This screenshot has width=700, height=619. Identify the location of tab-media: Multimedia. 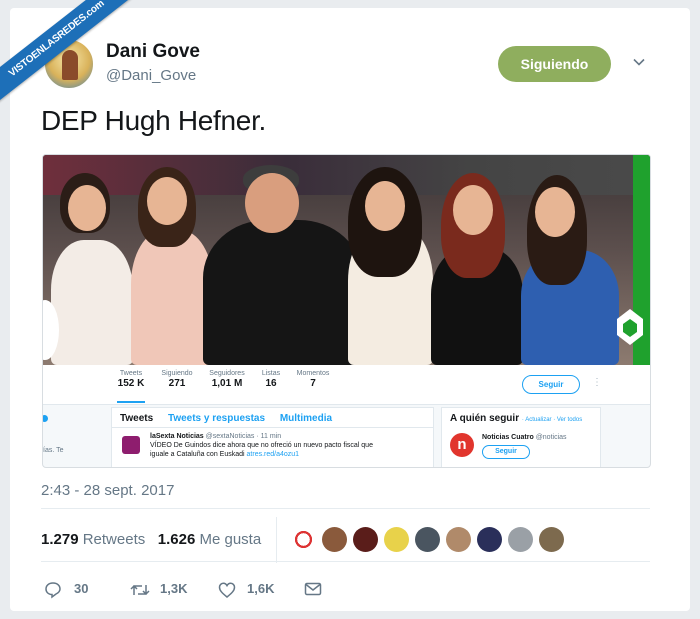
(306, 418).